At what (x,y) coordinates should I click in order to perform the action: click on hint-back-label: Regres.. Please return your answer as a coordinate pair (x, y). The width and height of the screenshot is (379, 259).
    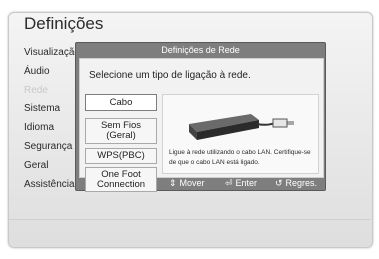
    Looking at the image, I should click on (301, 183).